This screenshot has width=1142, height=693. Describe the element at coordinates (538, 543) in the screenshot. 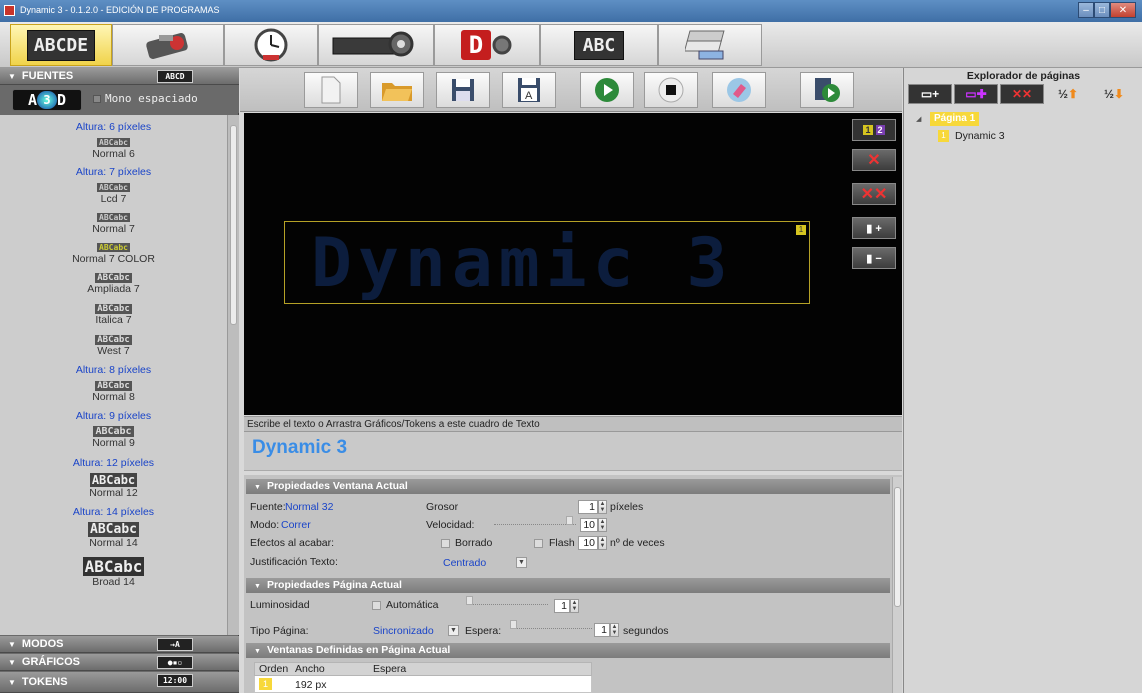

I see `flash-checkbox` at that location.